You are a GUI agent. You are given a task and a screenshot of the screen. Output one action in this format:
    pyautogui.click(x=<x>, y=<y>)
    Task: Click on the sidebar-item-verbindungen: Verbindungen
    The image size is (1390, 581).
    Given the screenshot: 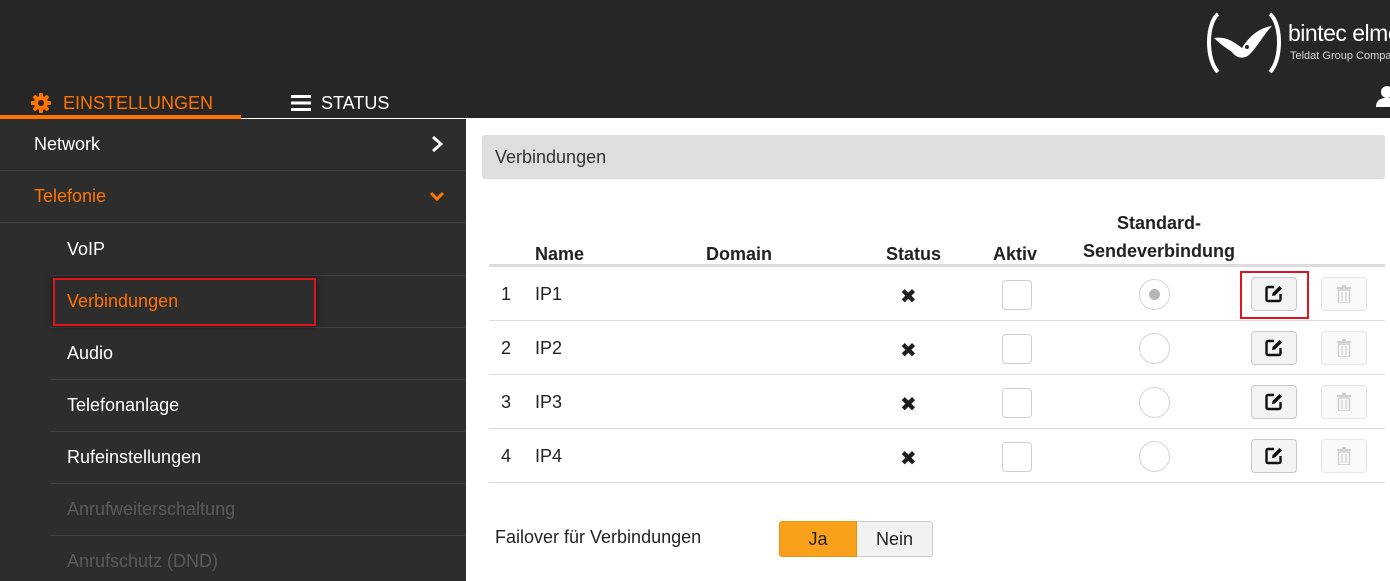 What is the action you would take?
    pyautogui.click(x=233, y=301)
    